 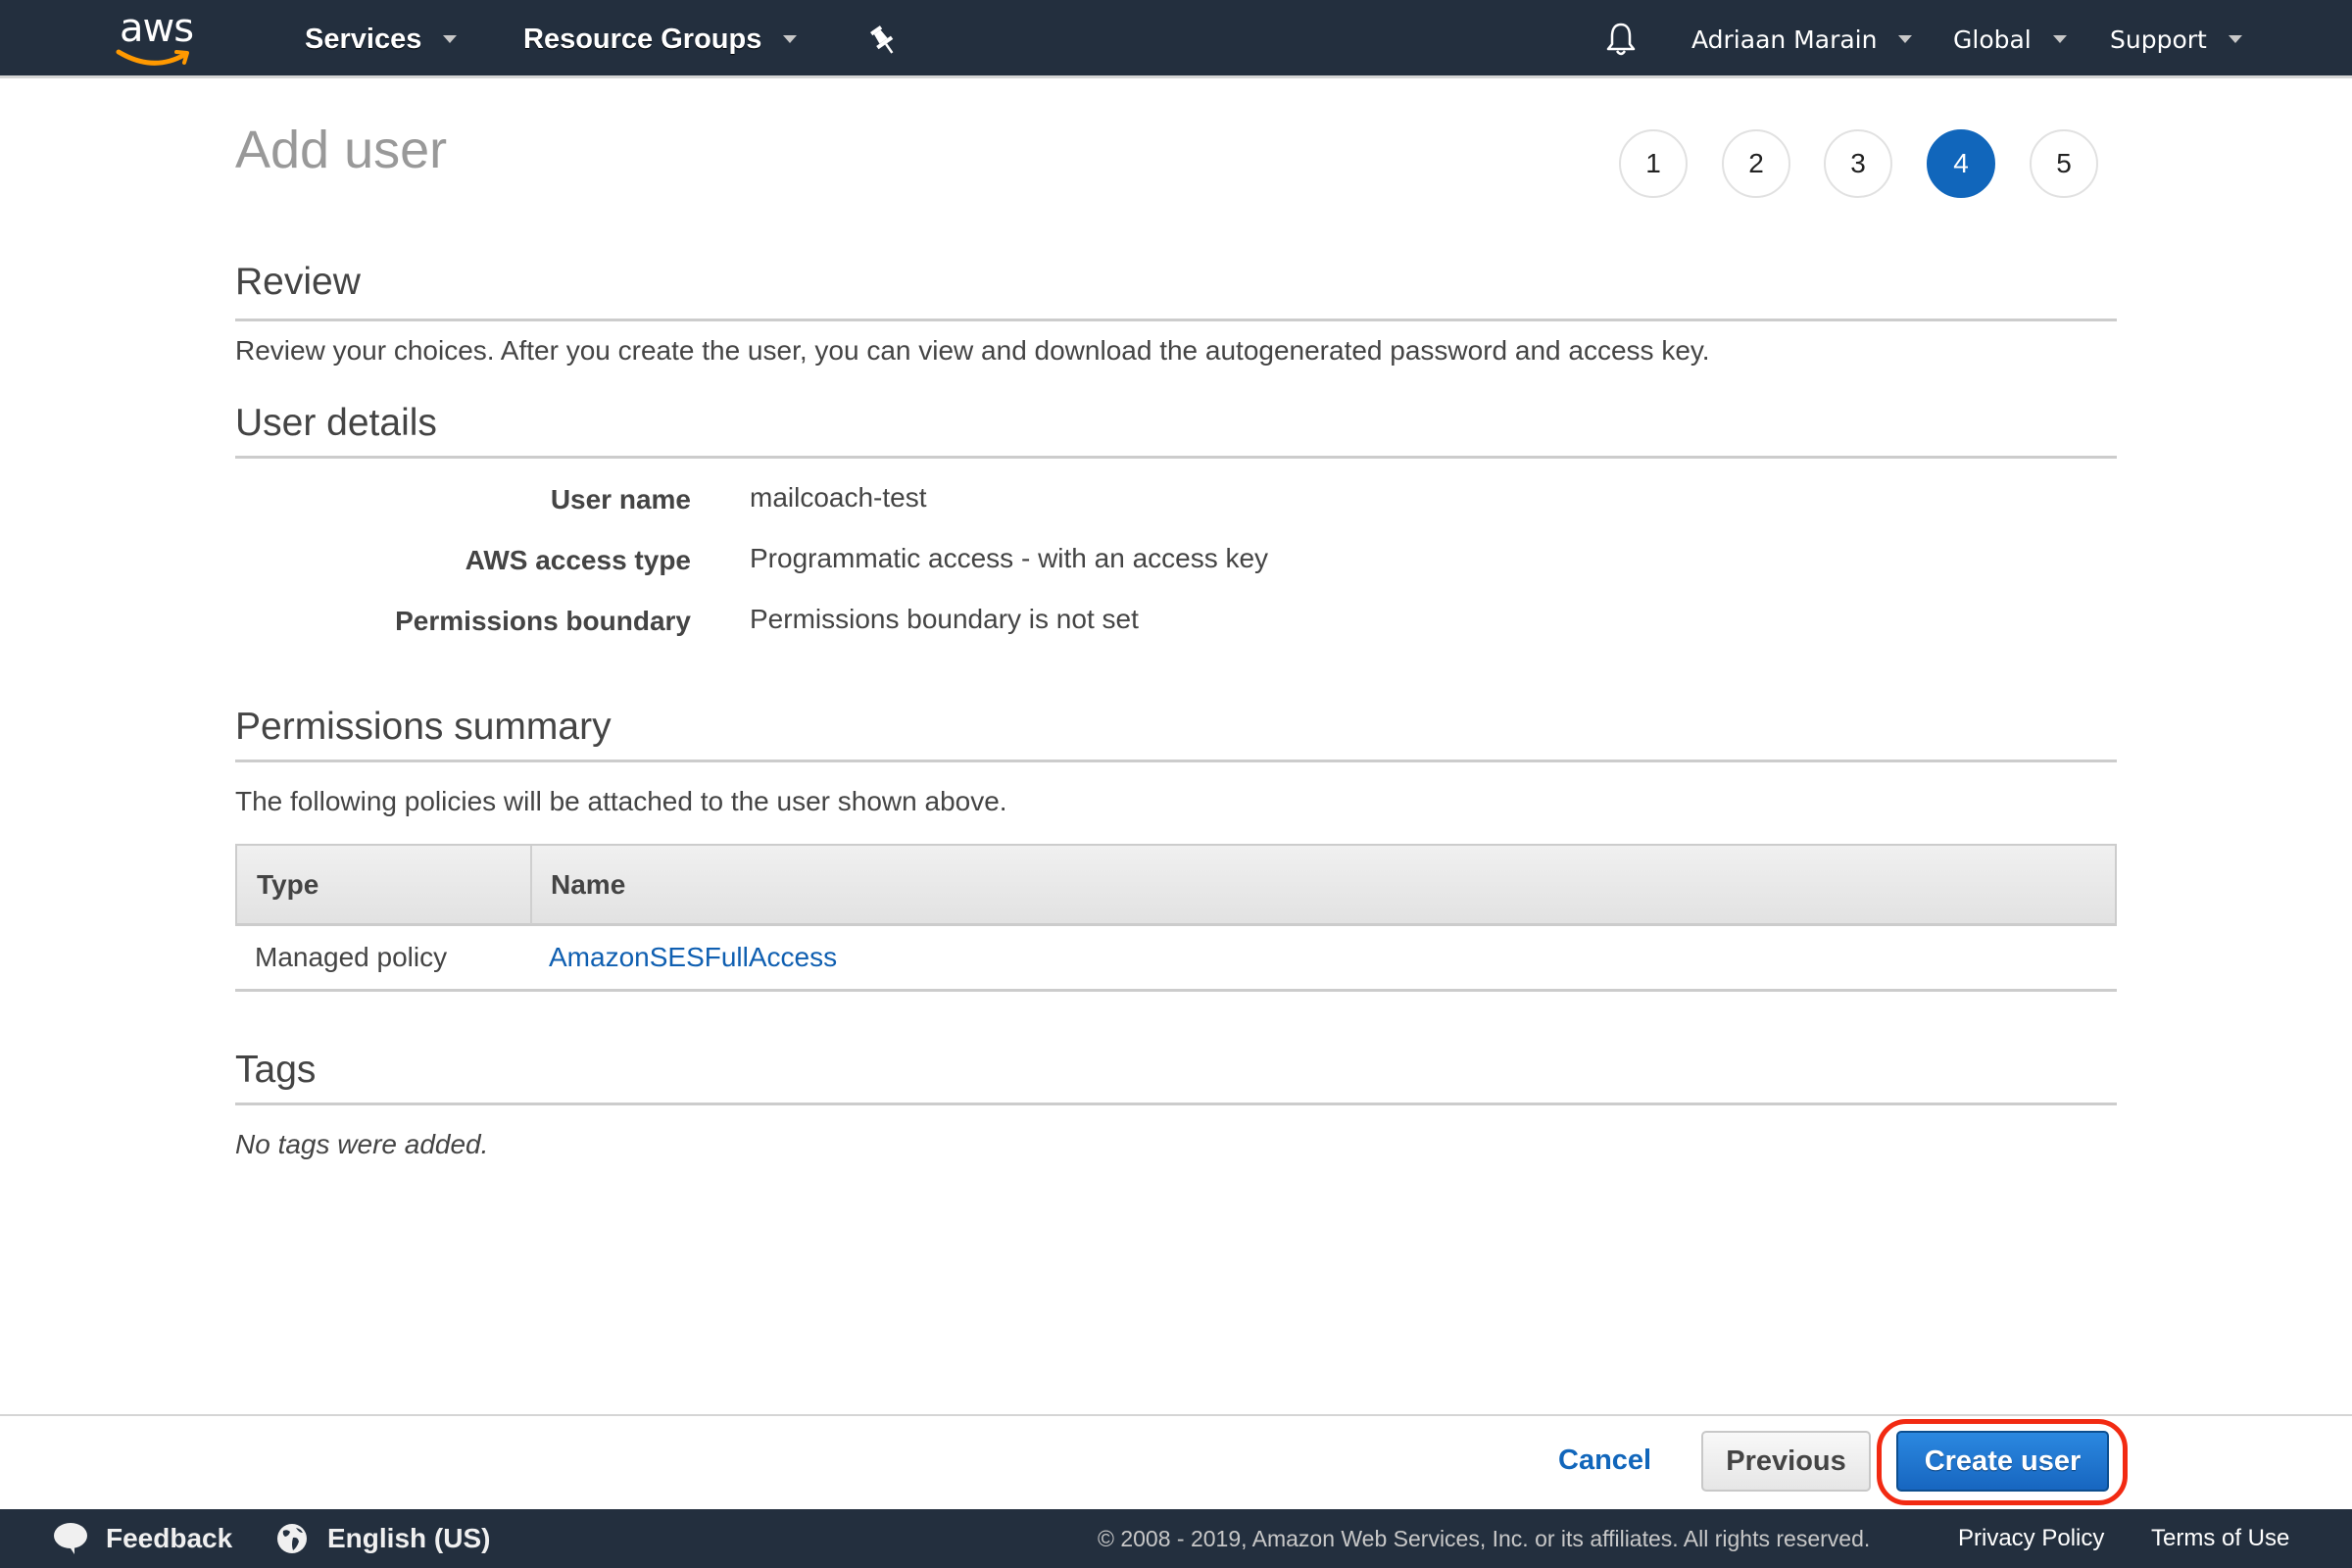 I want to click on feedback-label: Feedback, so click(x=169, y=1538).